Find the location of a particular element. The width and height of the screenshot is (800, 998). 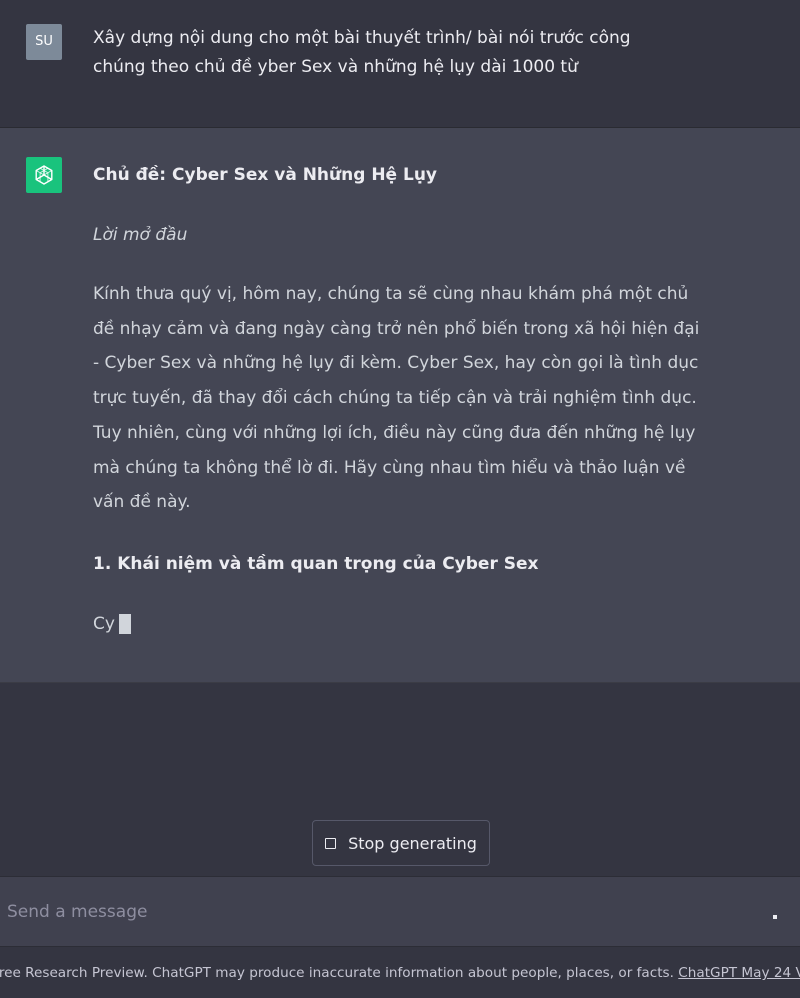

openai-logo-icon is located at coordinates (44, 175).